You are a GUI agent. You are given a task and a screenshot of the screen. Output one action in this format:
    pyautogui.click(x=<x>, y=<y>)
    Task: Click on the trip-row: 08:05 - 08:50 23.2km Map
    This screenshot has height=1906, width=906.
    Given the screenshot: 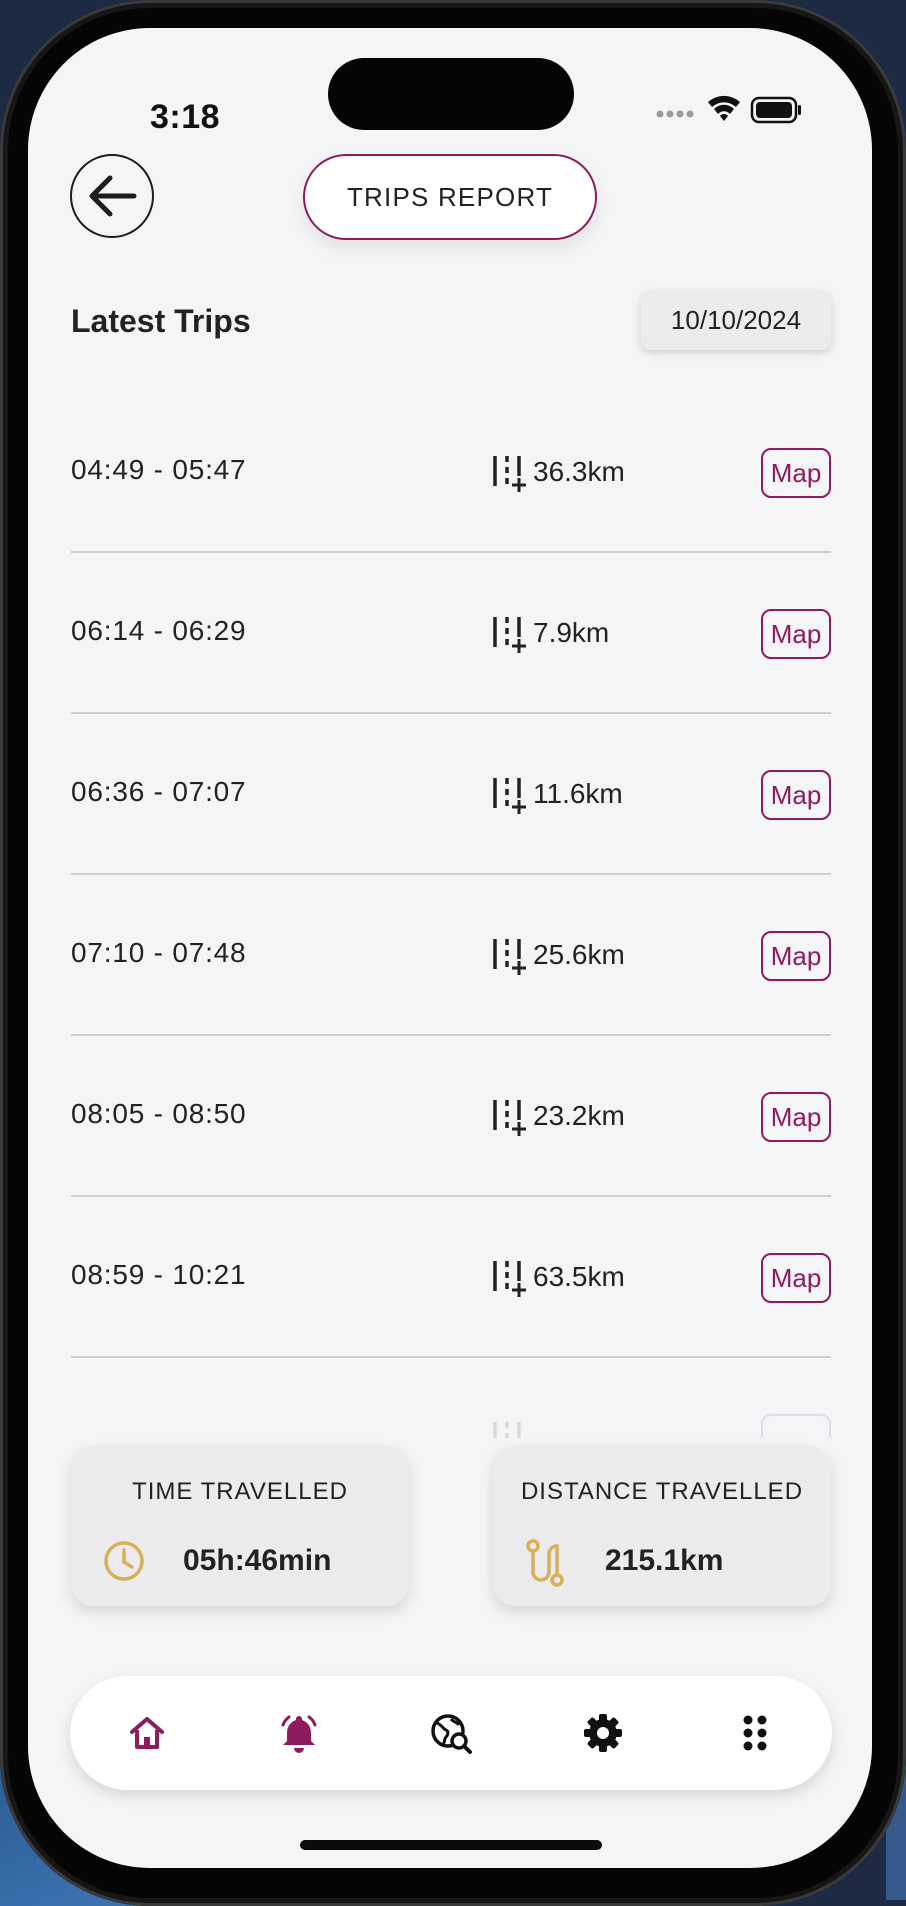 What is the action you would take?
    pyautogui.click(x=451, y=1116)
    